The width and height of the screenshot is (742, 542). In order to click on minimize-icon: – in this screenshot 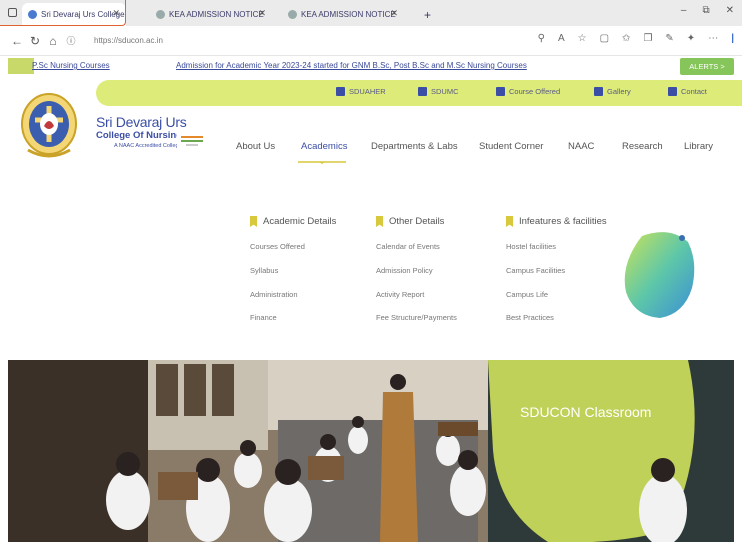, I will do `click(684, 10)`.